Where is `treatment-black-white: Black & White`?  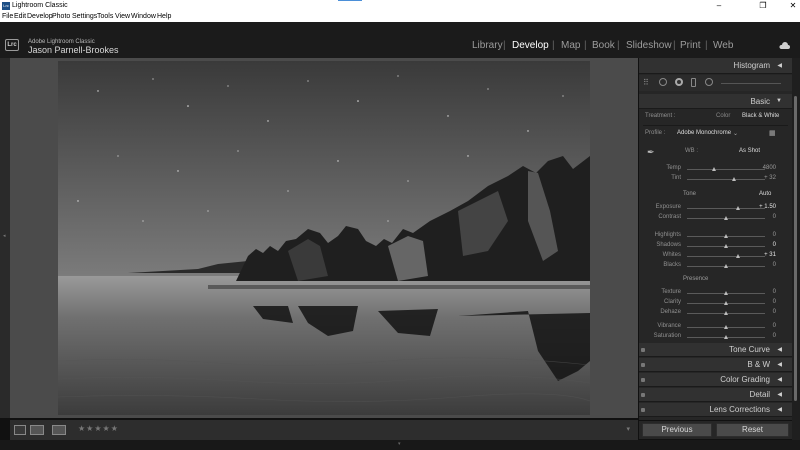
treatment-black-white: Black & White is located at coordinates (760, 116).